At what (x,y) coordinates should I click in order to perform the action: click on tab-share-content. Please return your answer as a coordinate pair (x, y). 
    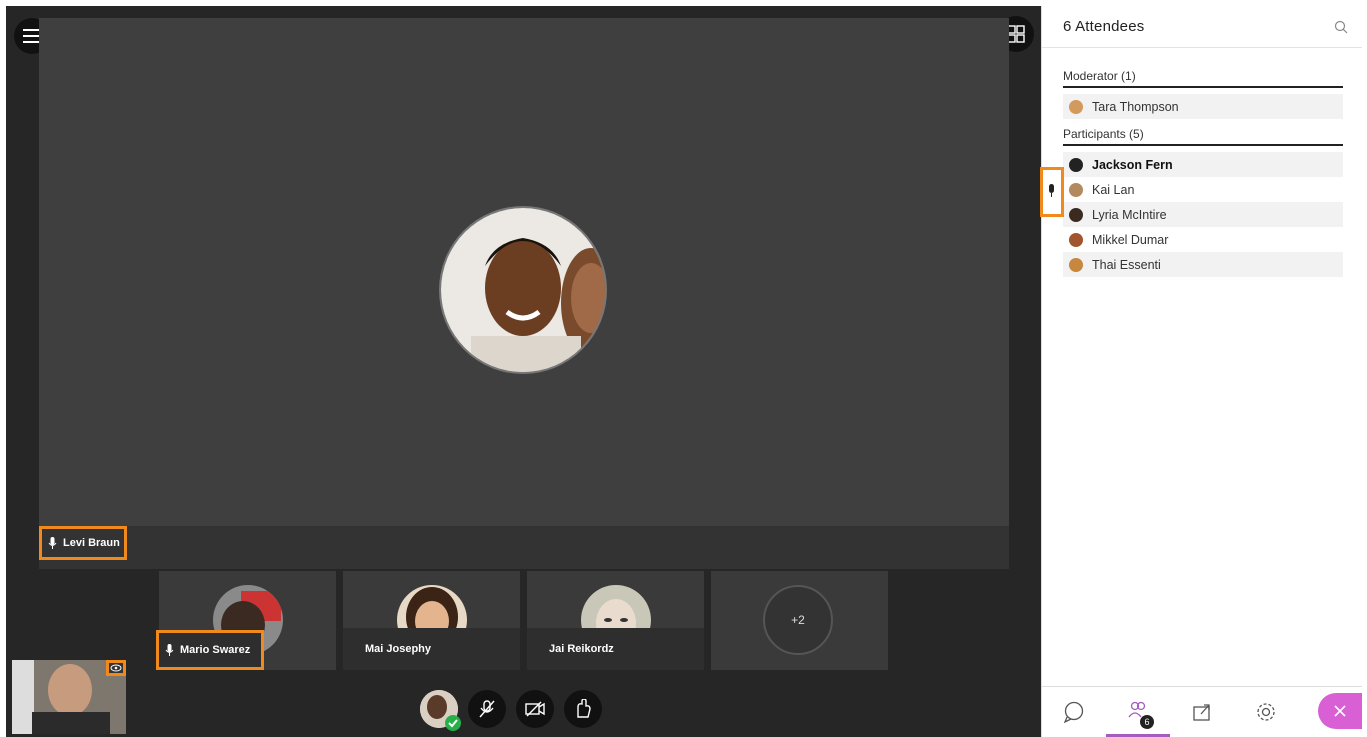
    Looking at the image, I should click on (1202, 712).